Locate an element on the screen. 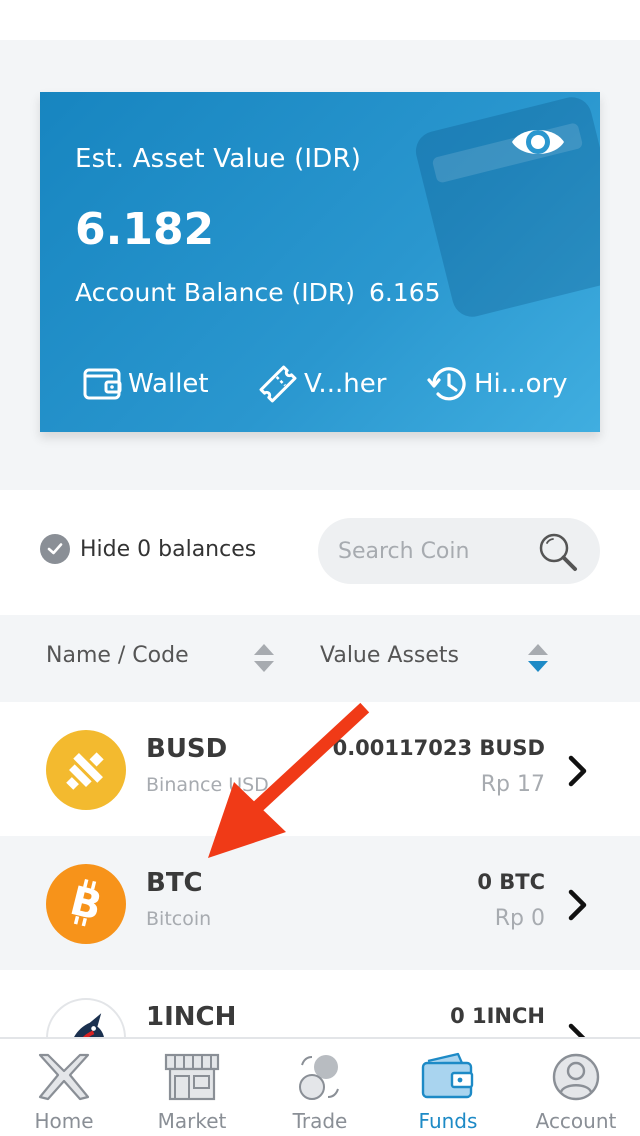 The height and width of the screenshot is (1136, 640). nav-funds-label: Funds is located at coordinates (448, 1121).